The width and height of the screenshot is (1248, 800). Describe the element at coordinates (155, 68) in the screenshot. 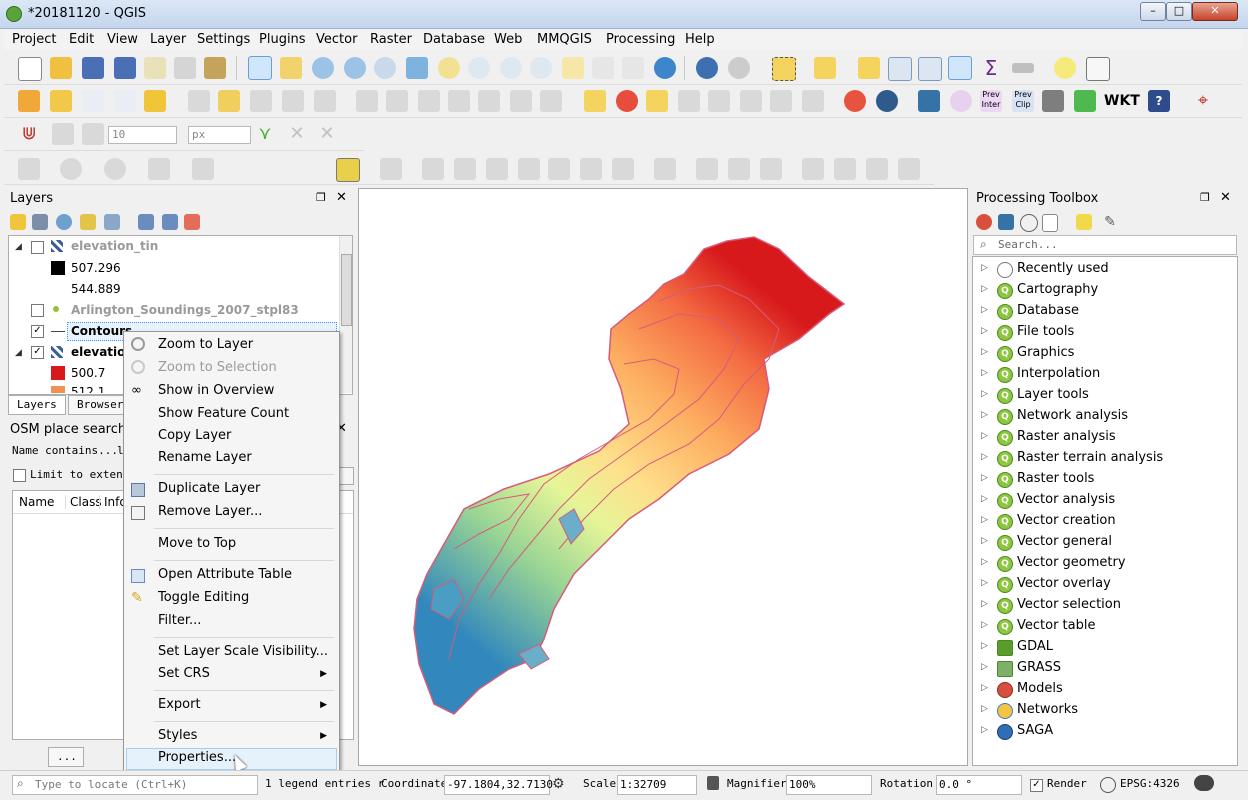

I see `new-layout-icon` at that location.